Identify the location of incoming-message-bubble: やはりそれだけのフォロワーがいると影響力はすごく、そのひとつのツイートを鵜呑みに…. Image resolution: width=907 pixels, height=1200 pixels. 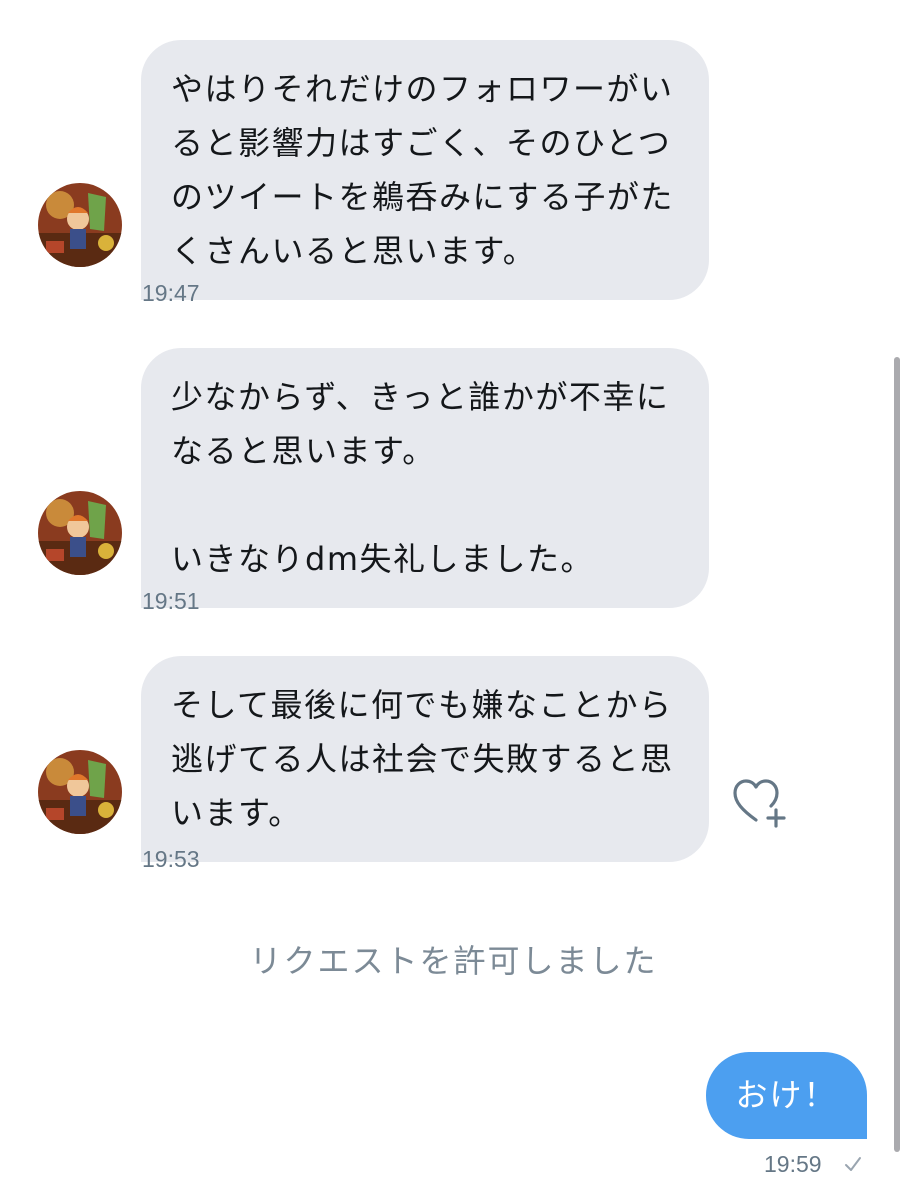
(425, 170).